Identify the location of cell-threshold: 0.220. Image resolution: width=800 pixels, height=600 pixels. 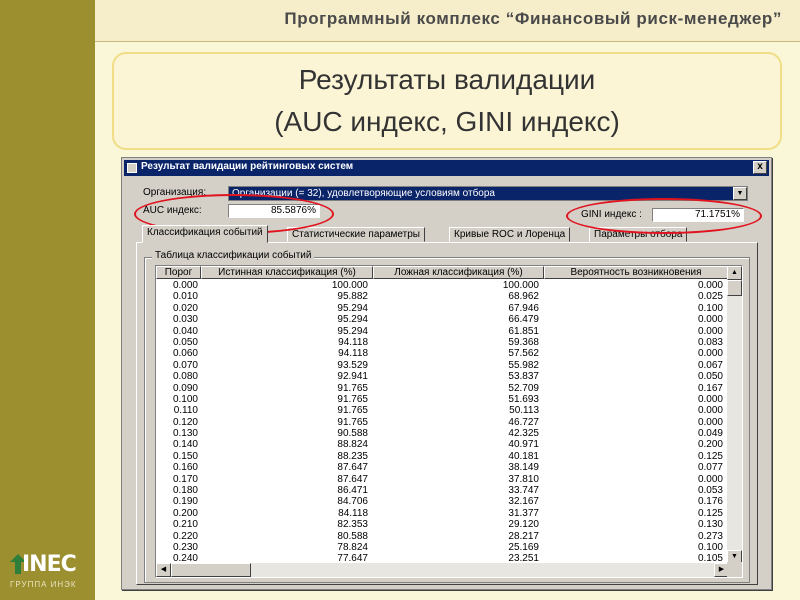
(185, 536).